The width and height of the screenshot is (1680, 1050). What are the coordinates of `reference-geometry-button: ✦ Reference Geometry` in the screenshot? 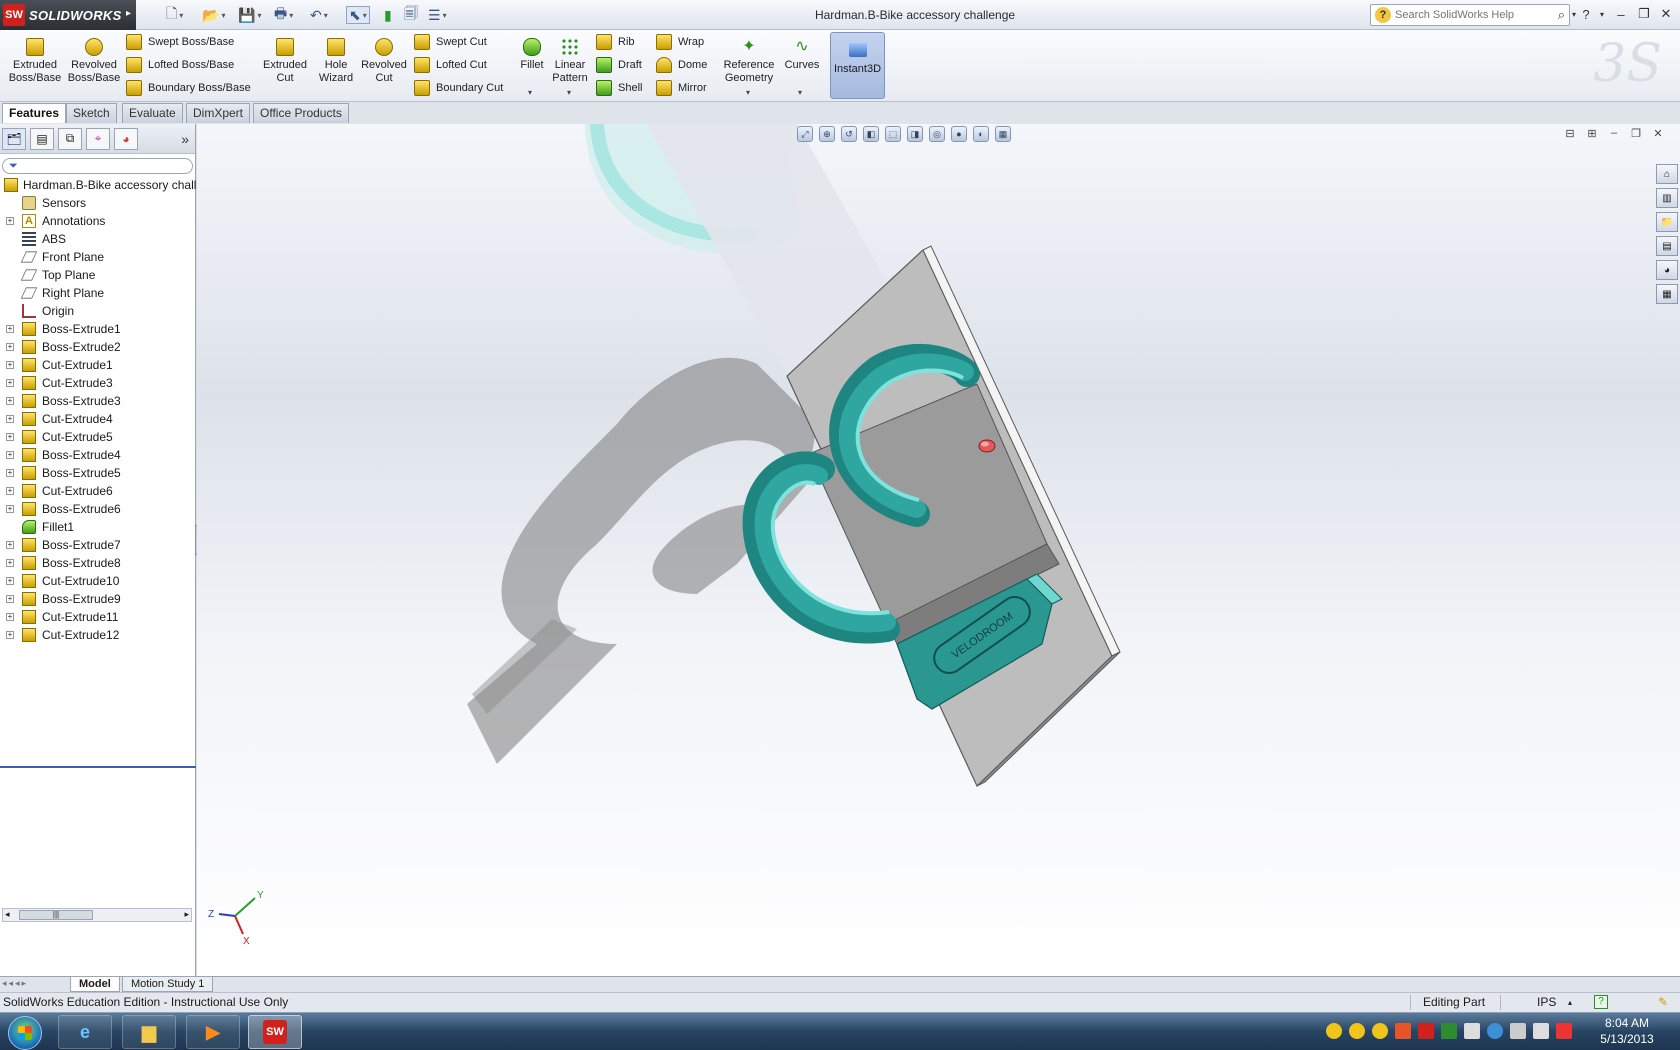 It's located at (749, 61).